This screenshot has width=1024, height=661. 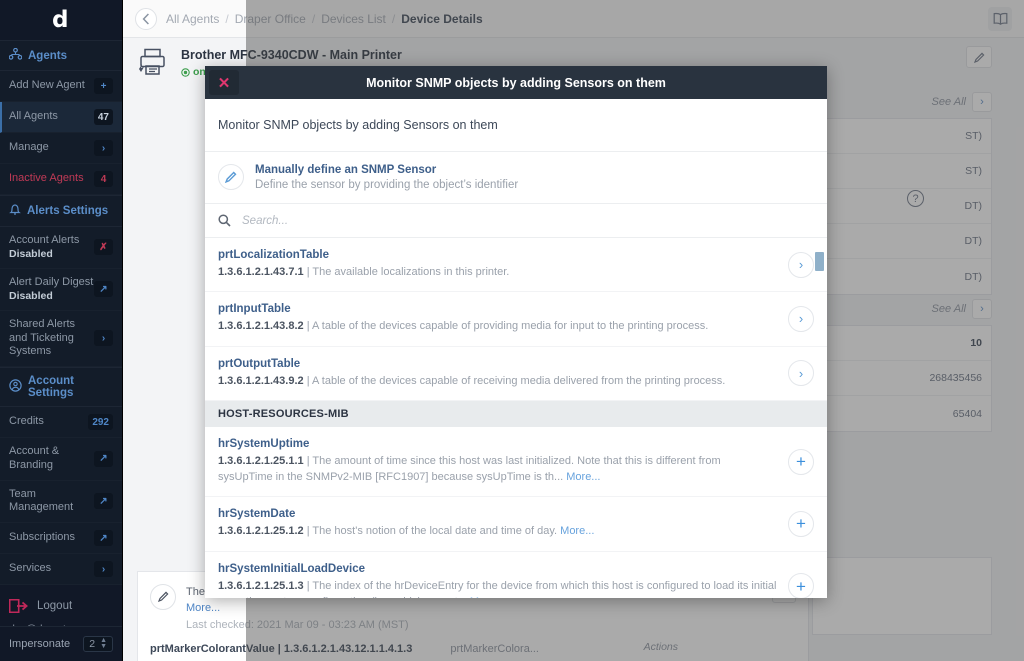 What do you see at coordinates (498, 444) in the screenshot?
I see `oid-name: hrSystemUptime` at bounding box center [498, 444].